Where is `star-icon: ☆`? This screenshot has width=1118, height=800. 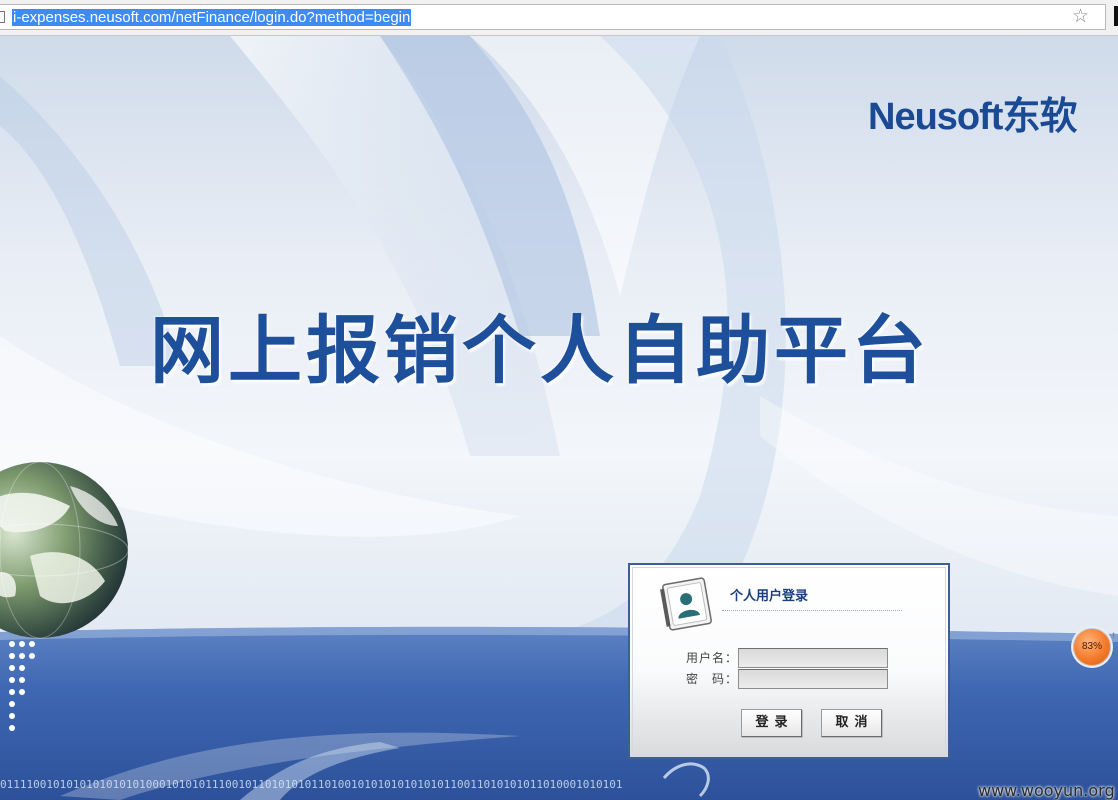 star-icon: ☆ is located at coordinates (1080, 17).